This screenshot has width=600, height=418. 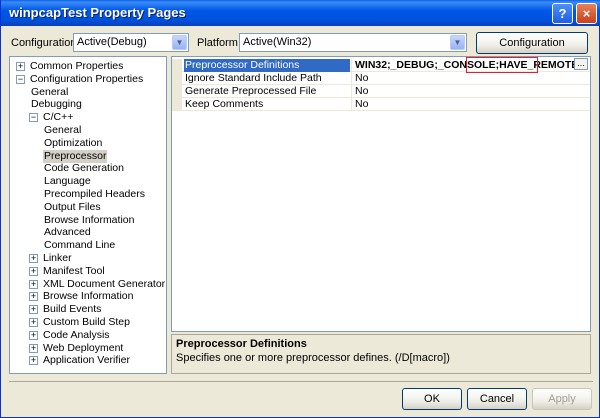 What do you see at coordinates (86, 360) in the screenshot?
I see `tree-item-label: Application Verifier` at bounding box center [86, 360].